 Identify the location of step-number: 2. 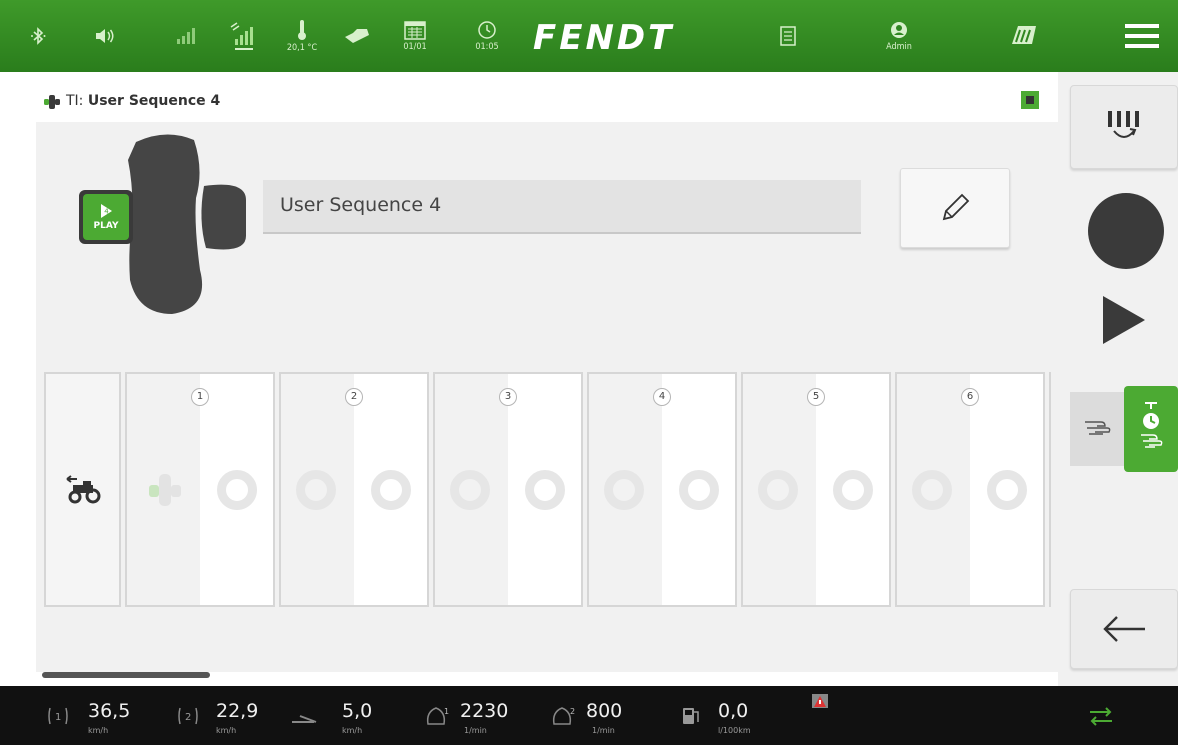
(354, 397).